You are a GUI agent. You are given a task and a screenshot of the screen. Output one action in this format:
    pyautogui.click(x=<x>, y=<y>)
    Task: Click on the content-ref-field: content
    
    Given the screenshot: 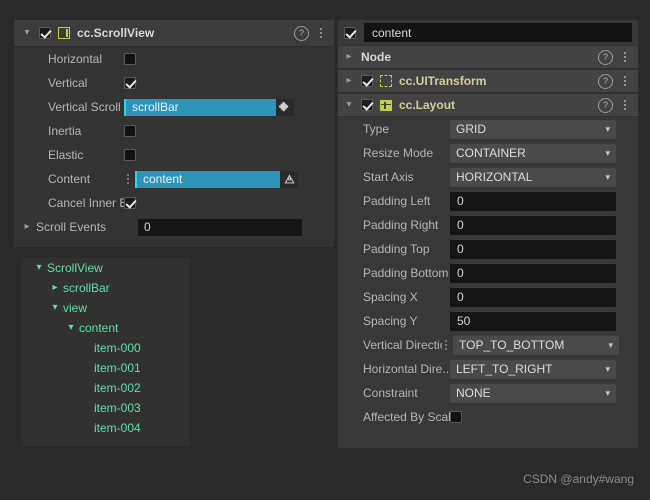 What is the action you would take?
    pyautogui.click(x=207, y=179)
    